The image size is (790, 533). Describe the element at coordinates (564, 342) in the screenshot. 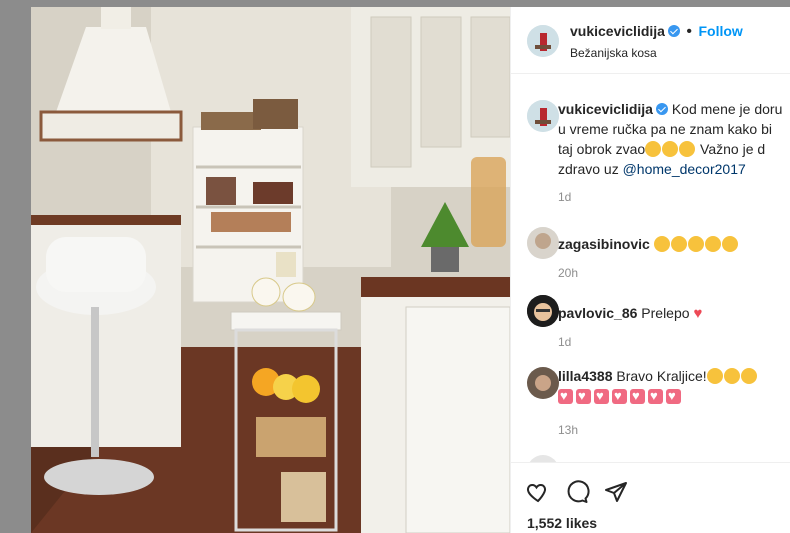

I see `comment-time: 1d` at that location.